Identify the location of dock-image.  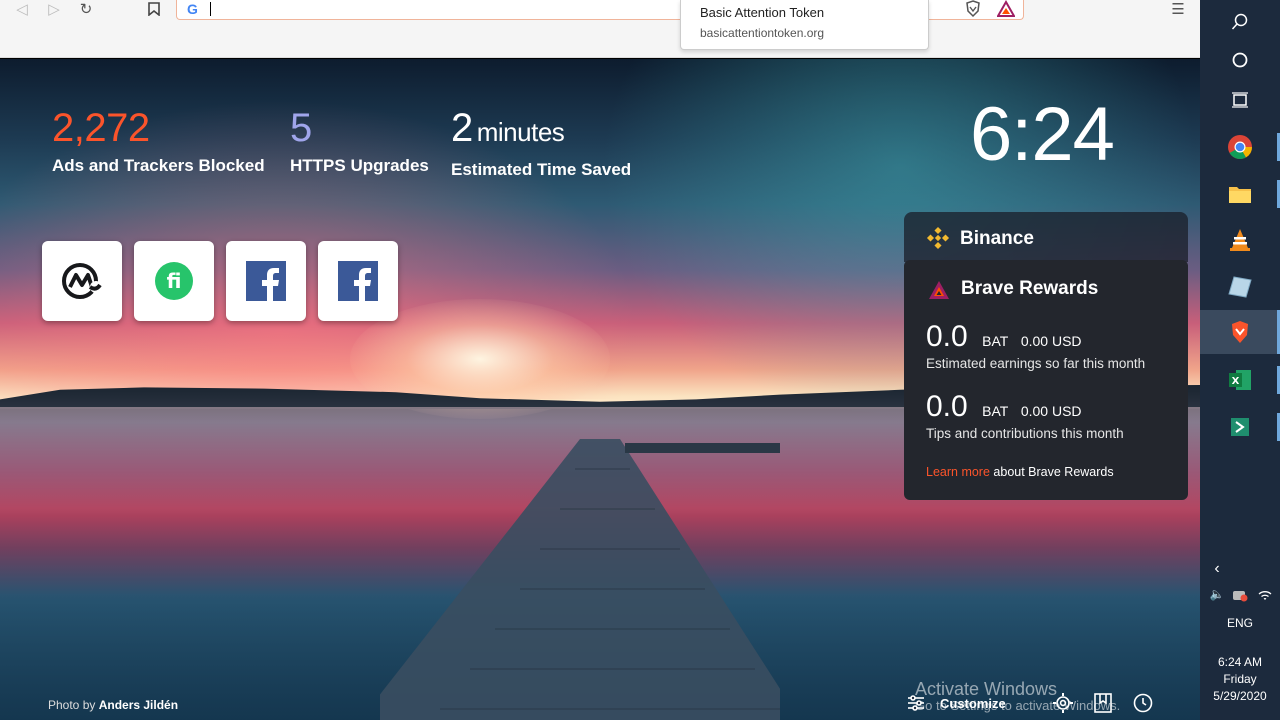
(580, 579).